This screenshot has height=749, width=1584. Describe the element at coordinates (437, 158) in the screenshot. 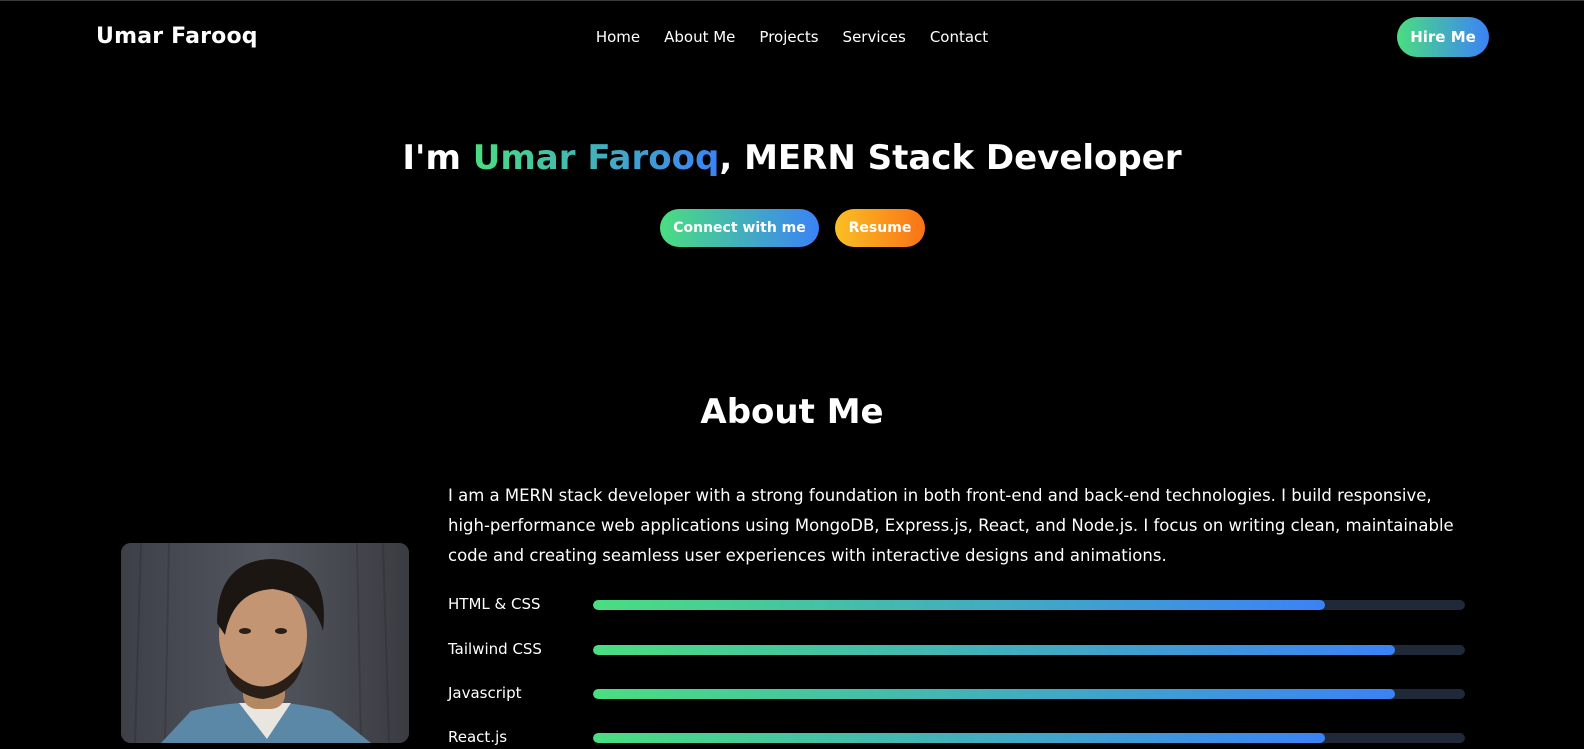

I see `hero-title-prefix: I'm` at that location.